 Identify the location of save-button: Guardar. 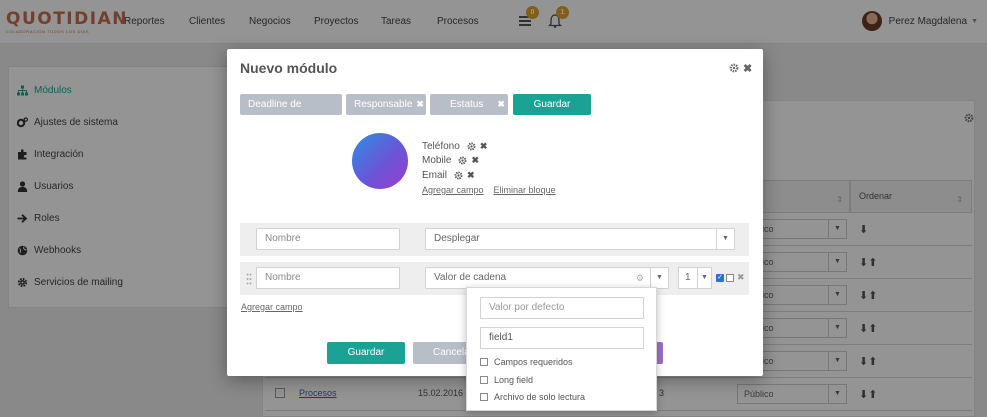
(366, 353).